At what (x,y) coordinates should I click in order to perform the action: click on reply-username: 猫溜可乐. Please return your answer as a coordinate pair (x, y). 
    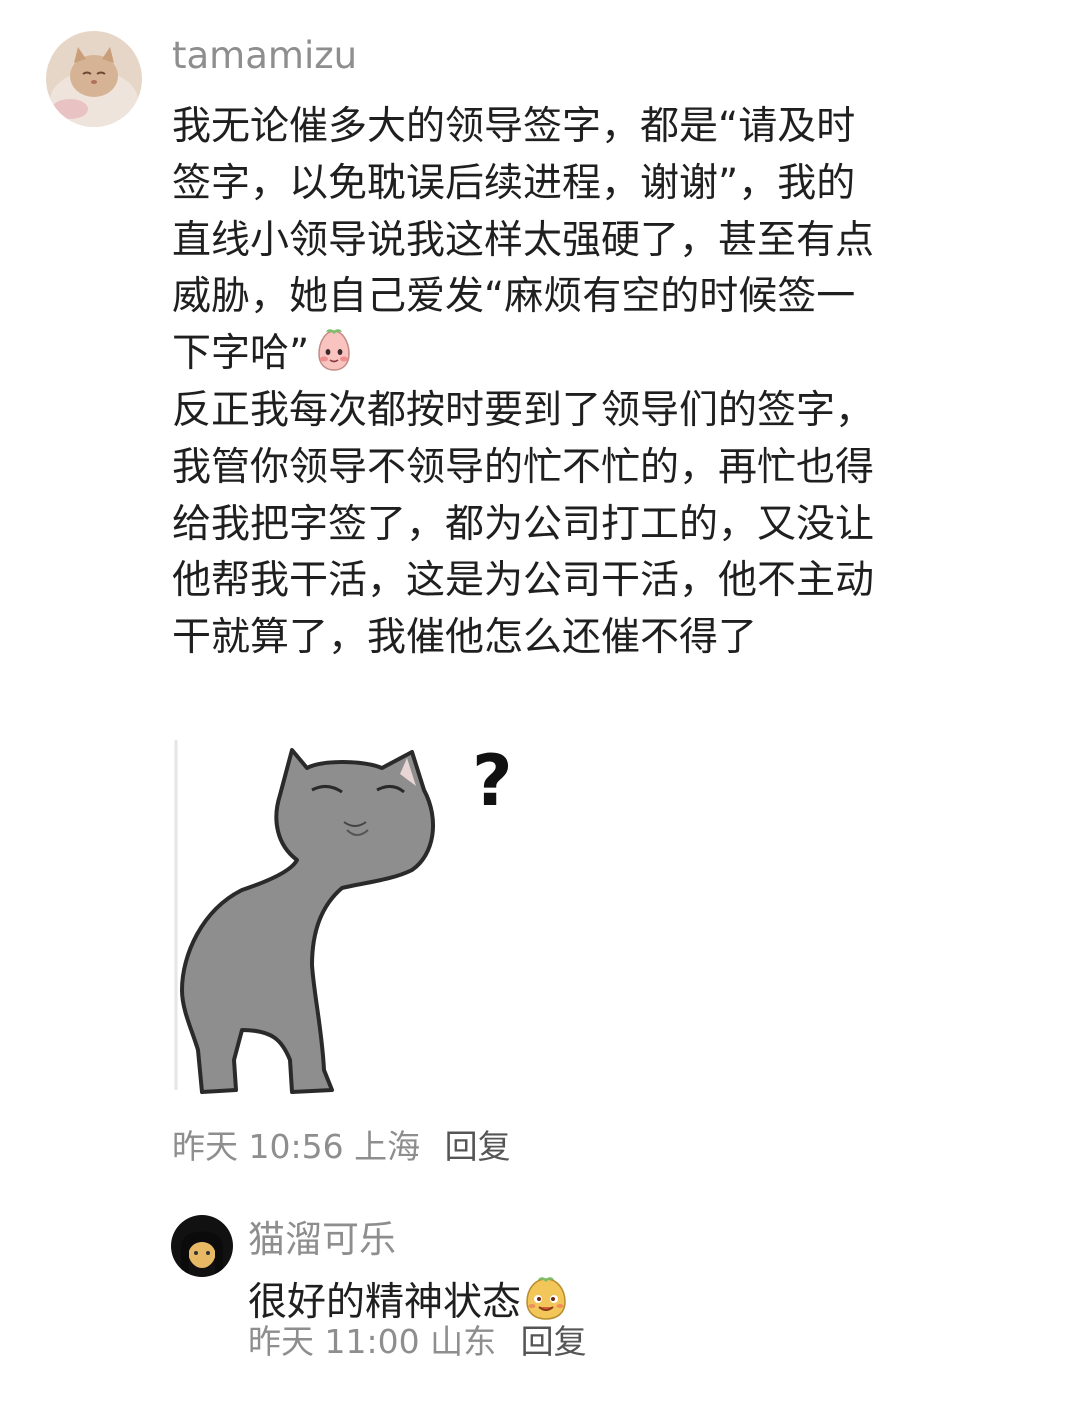
    Looking at the image, I should click on (322, 1240).